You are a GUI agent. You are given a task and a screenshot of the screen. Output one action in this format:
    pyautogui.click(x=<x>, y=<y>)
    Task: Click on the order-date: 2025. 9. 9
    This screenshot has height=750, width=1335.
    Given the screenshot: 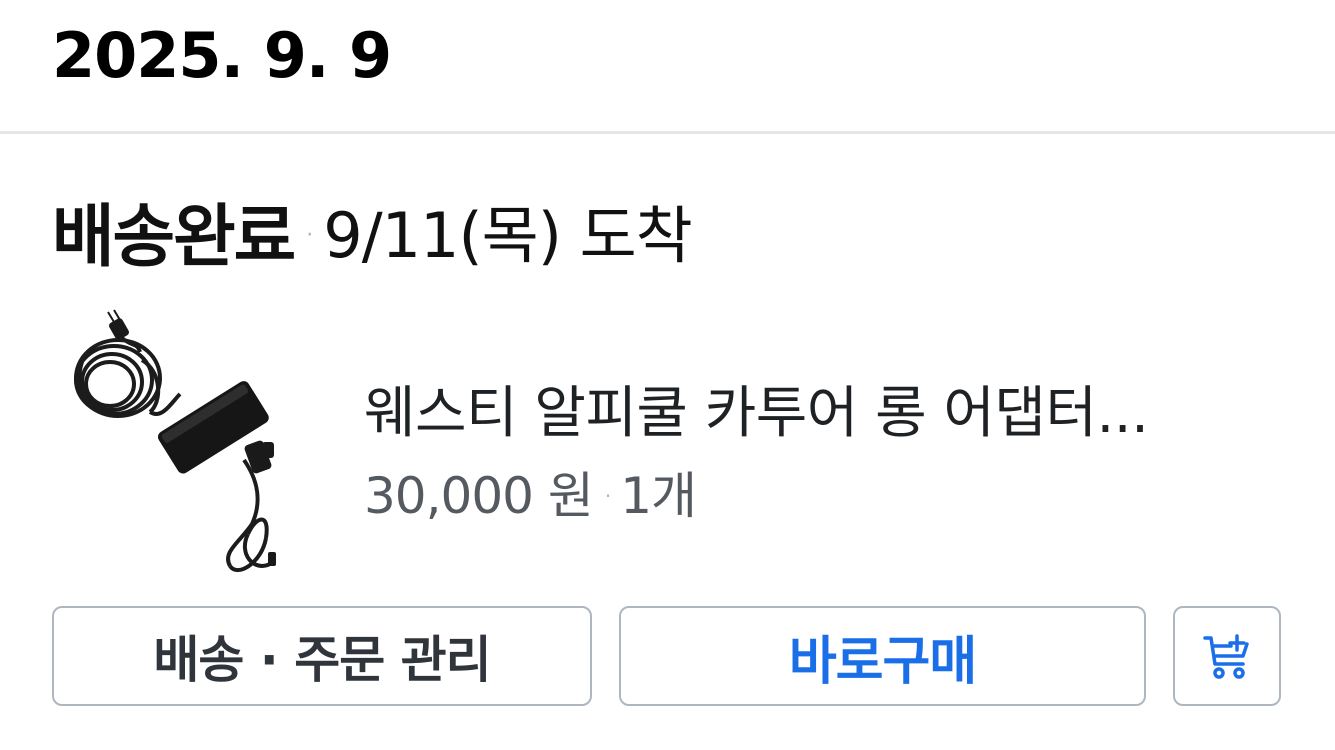 What is the action you would take?
    pyautogui.click(x=222, y=55)
    